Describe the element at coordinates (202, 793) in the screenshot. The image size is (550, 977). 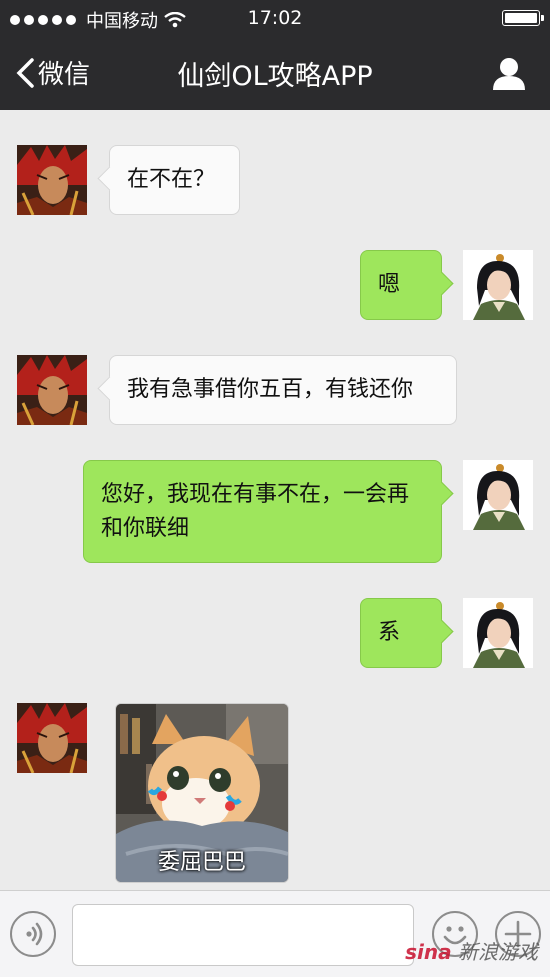
I see `sticker-message: 委屈巴巴` at that location.